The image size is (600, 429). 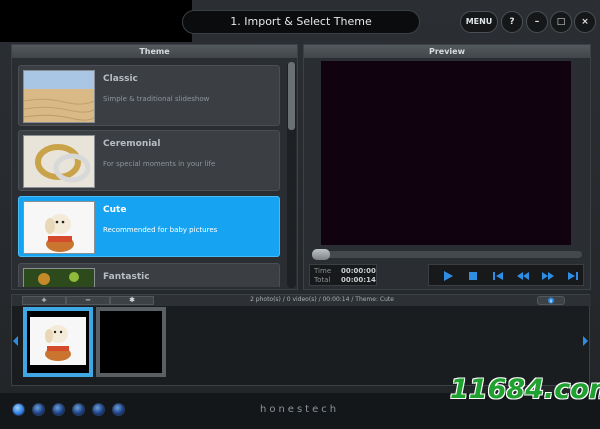 I want to click on scroll-right-icon, so click(x=585, y=341).